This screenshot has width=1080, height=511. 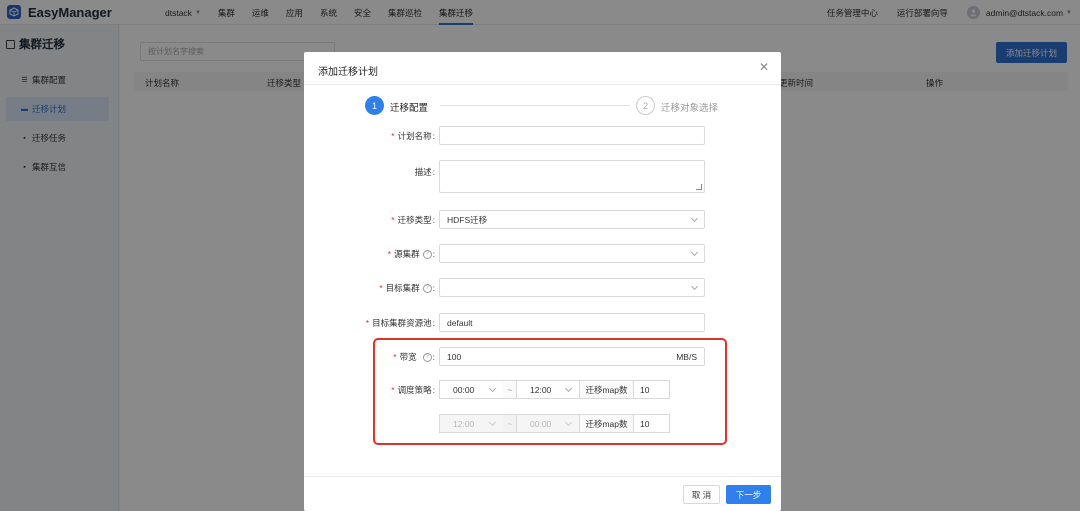 What do you see at coordinates (572, 176) in the screenshot?
I see `description-textarea` at bounding box center [572, 176].